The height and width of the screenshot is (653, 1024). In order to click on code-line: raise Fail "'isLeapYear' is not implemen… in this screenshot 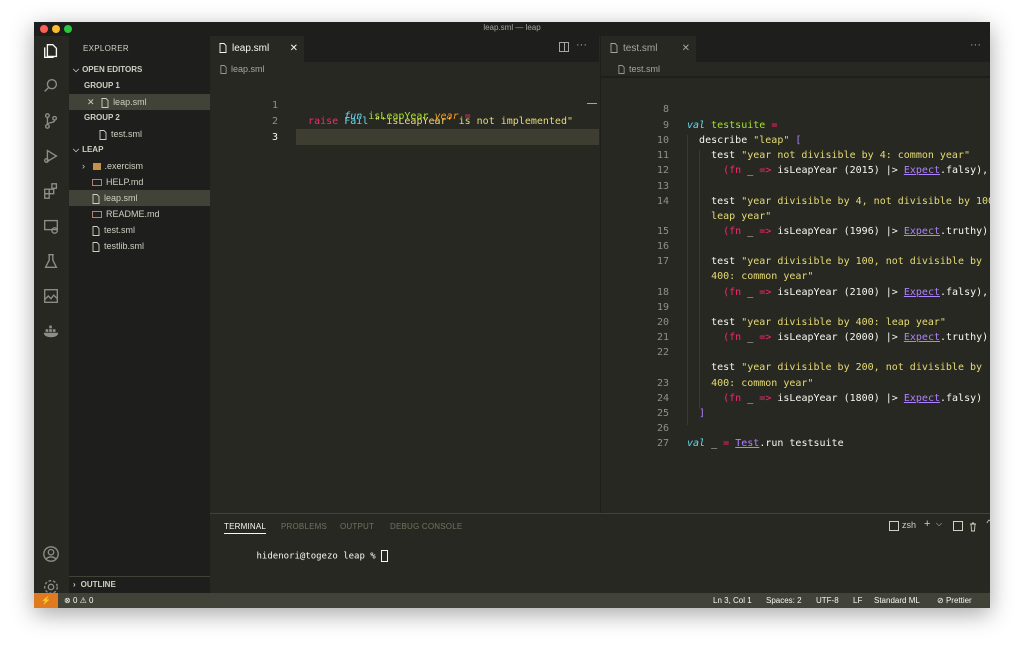, I will do `click(440, 121)`.